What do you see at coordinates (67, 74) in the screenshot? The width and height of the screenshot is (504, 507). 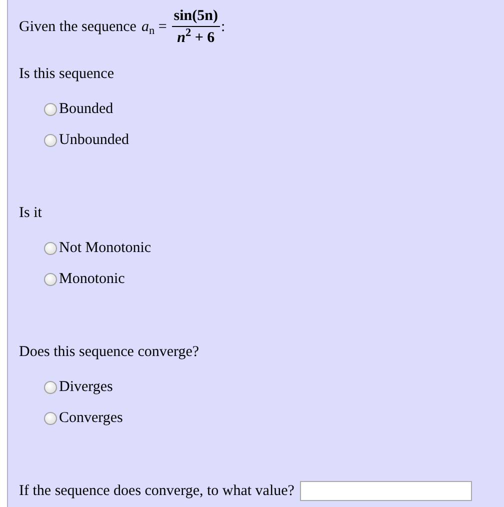 I see `question-text: Is this sequence` at bounding box center [67, 74].